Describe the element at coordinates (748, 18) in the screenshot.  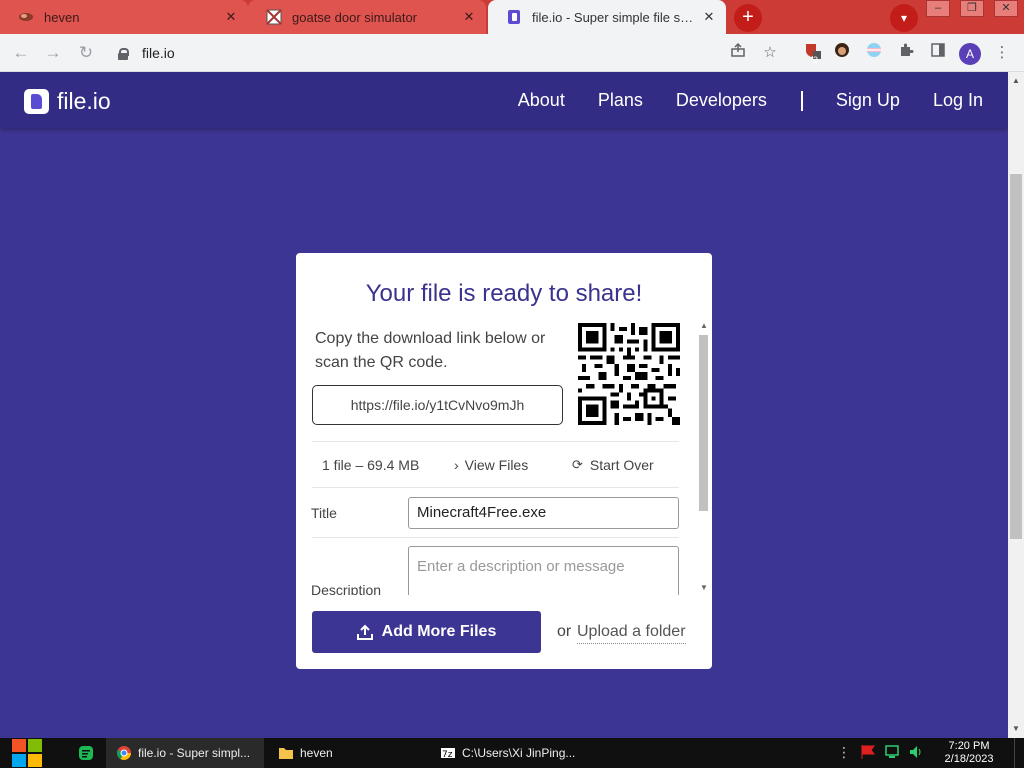
I see `new-tab-button: +` at that location.